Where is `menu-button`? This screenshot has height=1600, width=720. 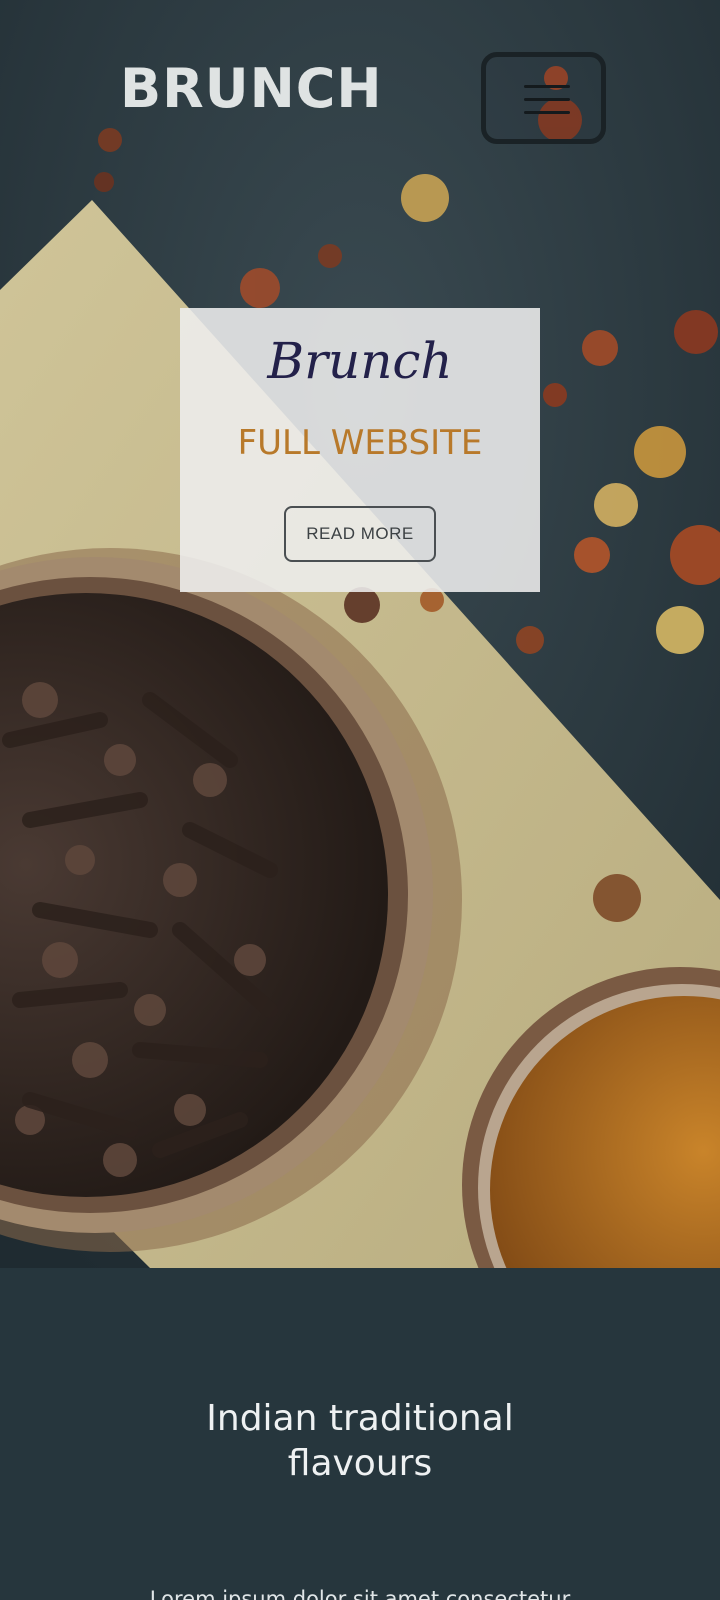 menu-button is located at coordinates (543, 98).